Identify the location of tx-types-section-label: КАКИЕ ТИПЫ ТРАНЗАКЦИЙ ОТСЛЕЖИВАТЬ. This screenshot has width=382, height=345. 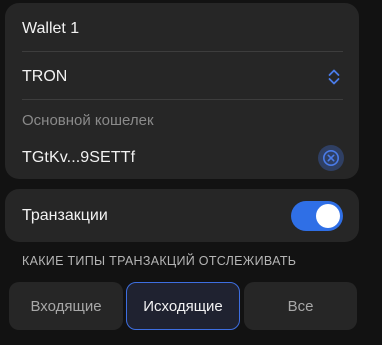
(159, 261).